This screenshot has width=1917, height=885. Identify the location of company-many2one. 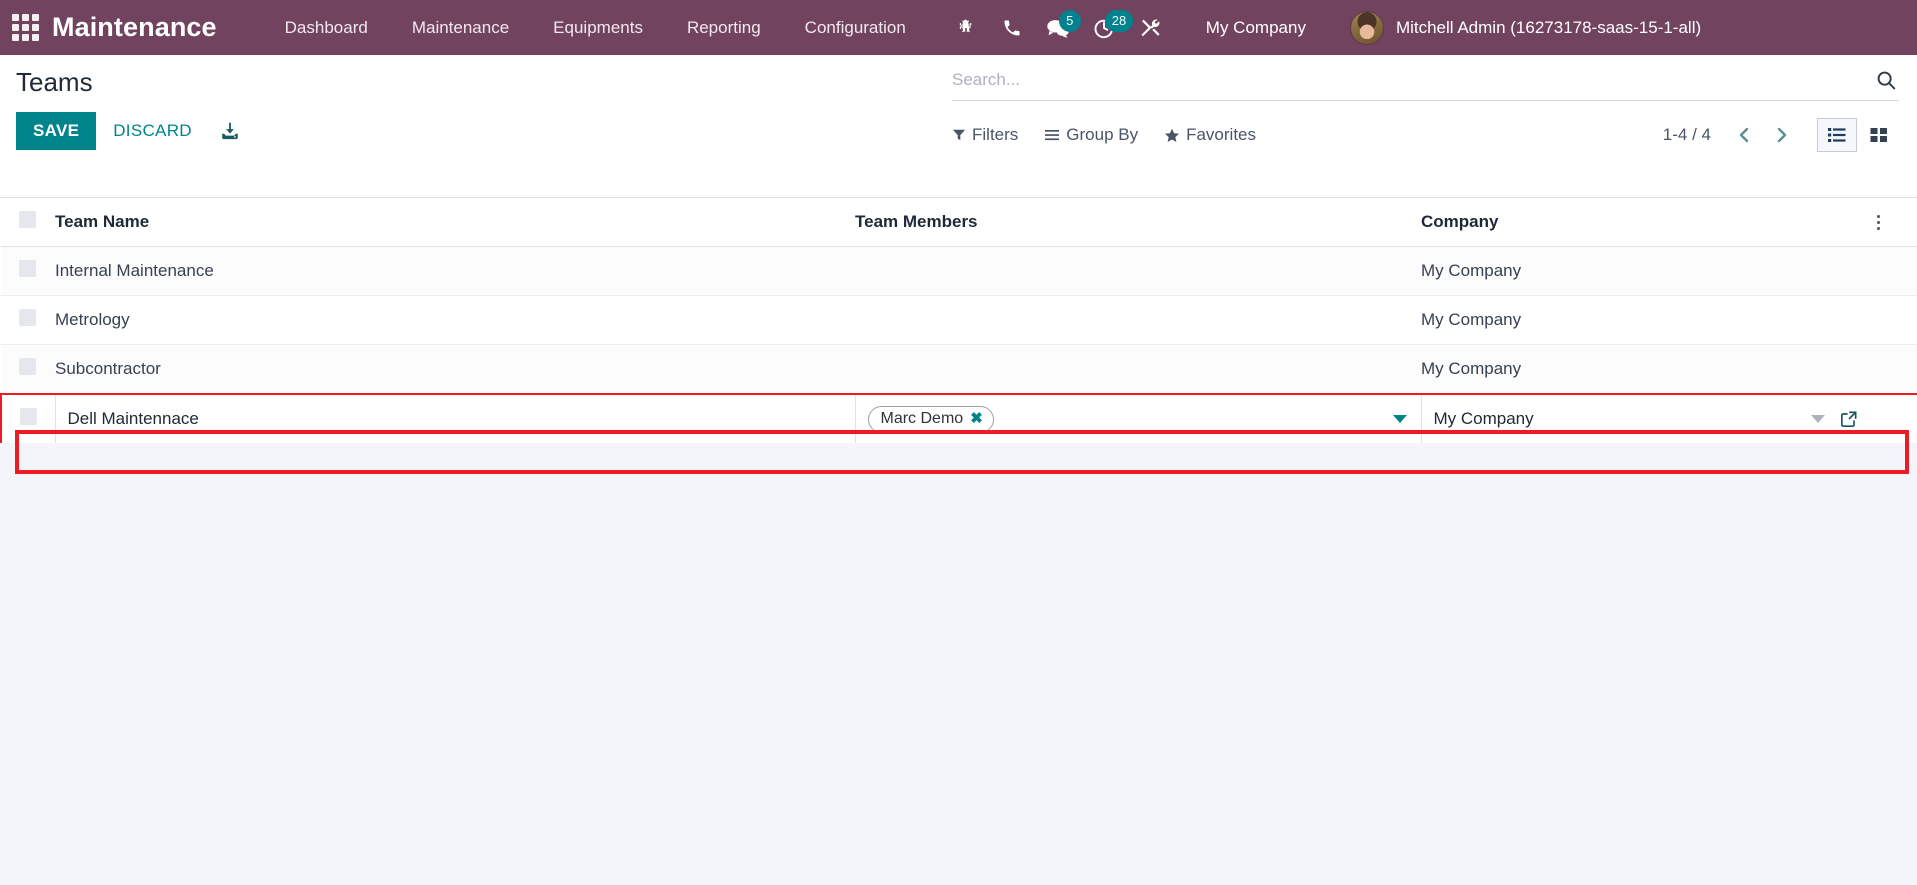
(1648, 419).